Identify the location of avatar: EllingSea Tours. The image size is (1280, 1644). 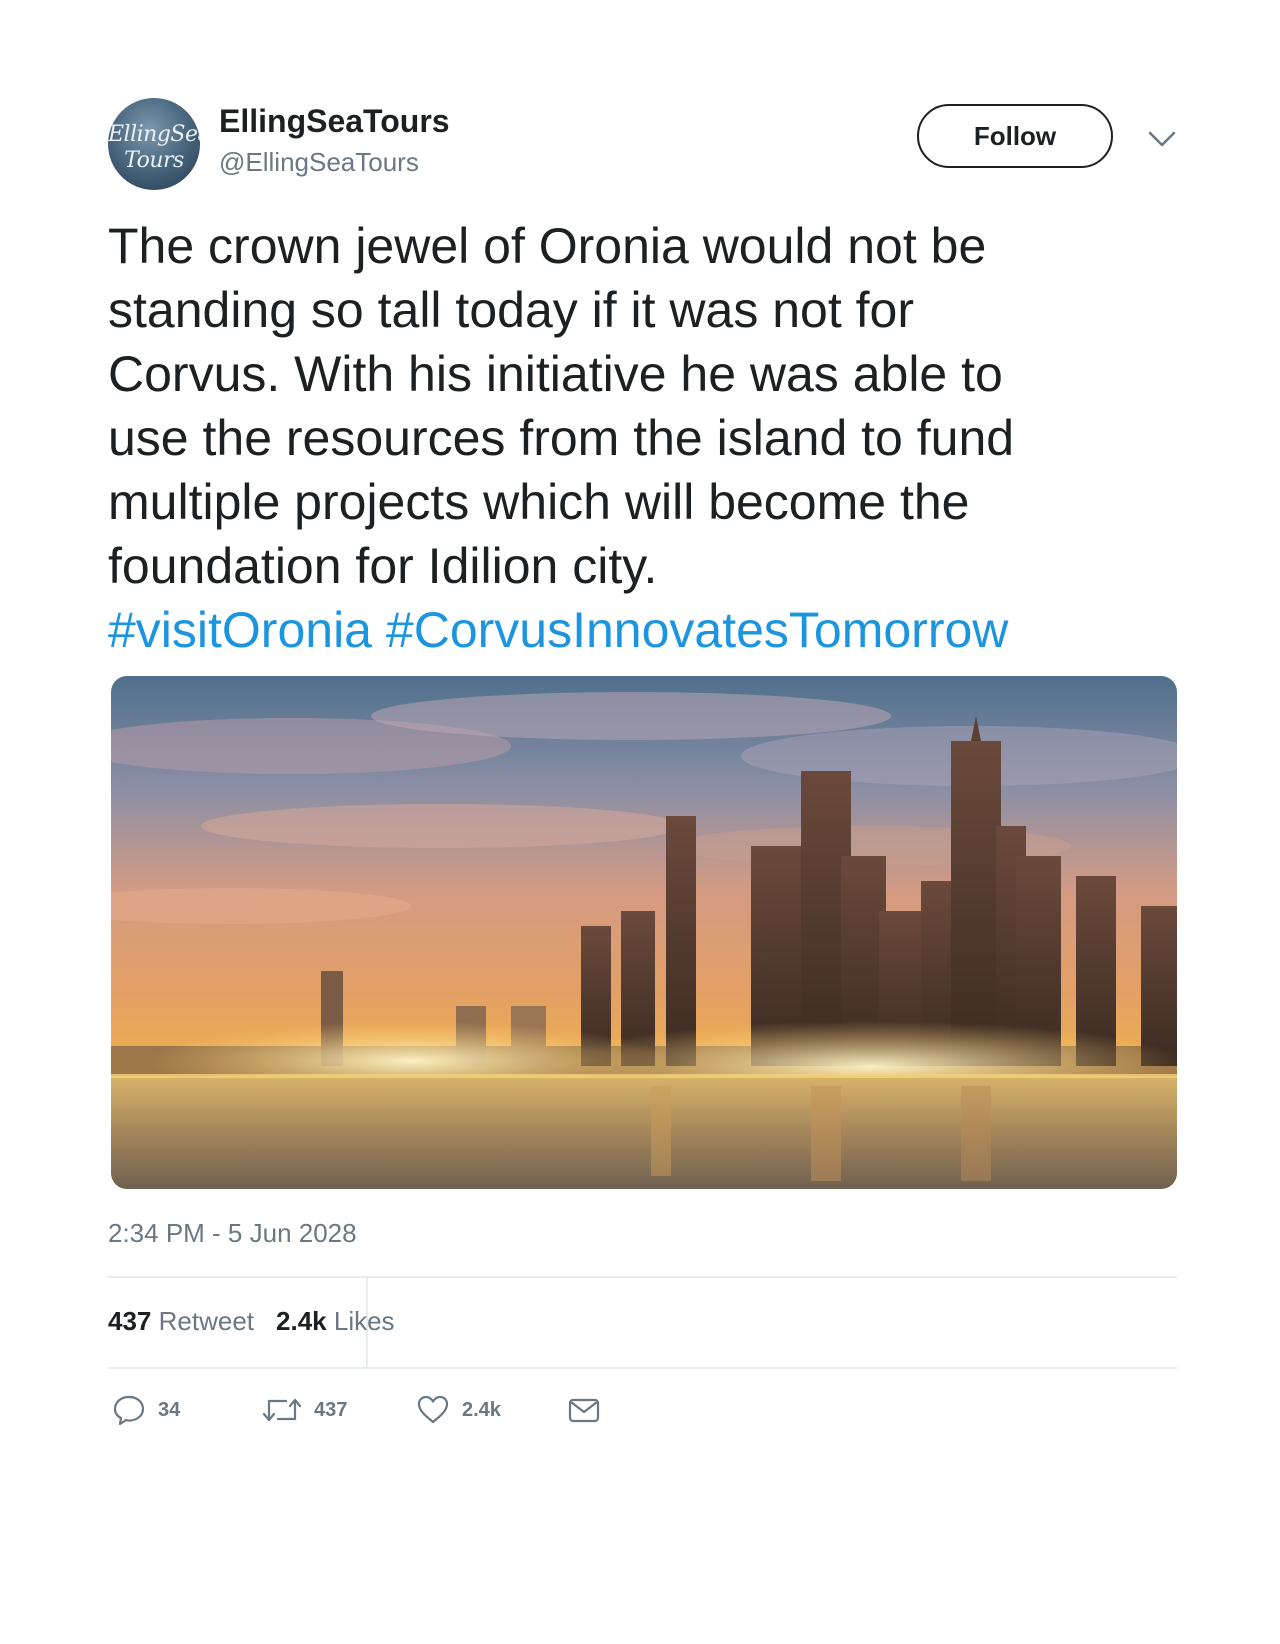
(154, 144).